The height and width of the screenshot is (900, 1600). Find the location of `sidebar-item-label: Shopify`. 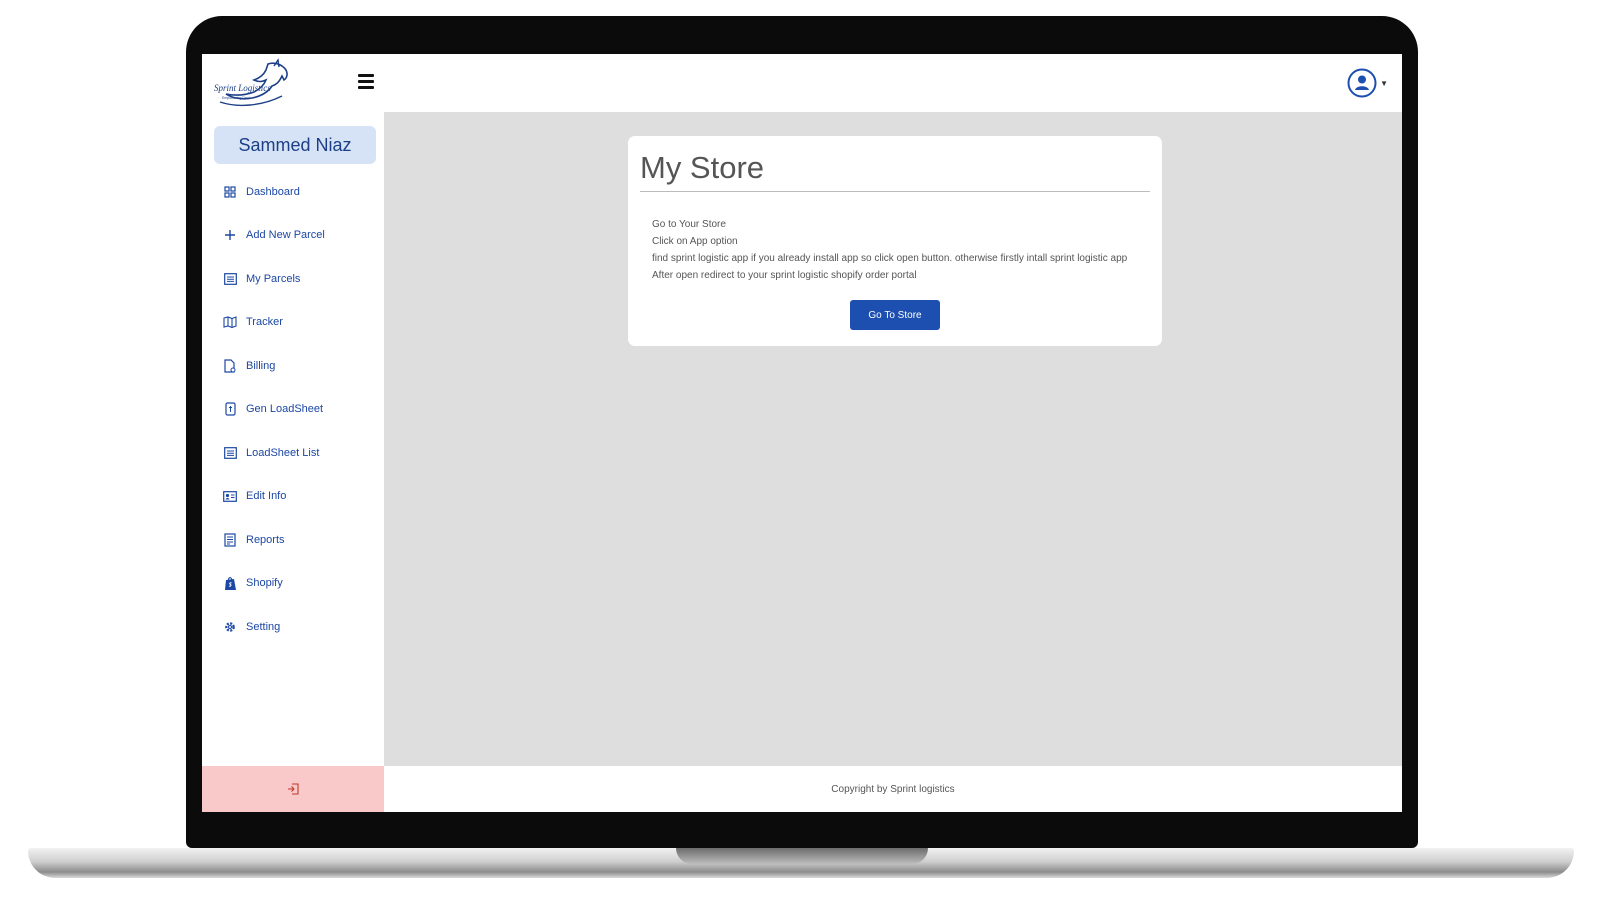

sidebar-item-label: Shopify is located at coordinates (264, 583).